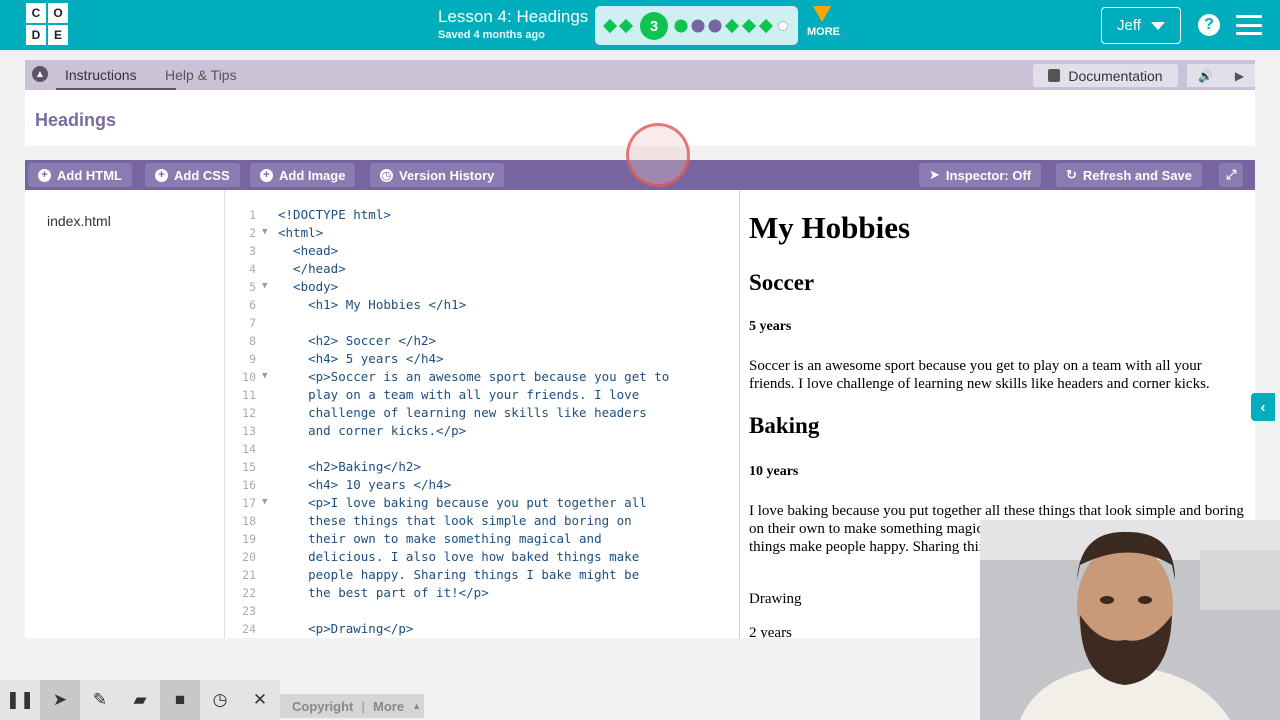 The width and height of the screenshot is (1280, 720). Describe the element at coordinates (417, 706) in the screenshot. I see `caret-up-icon: ▲` at that location.